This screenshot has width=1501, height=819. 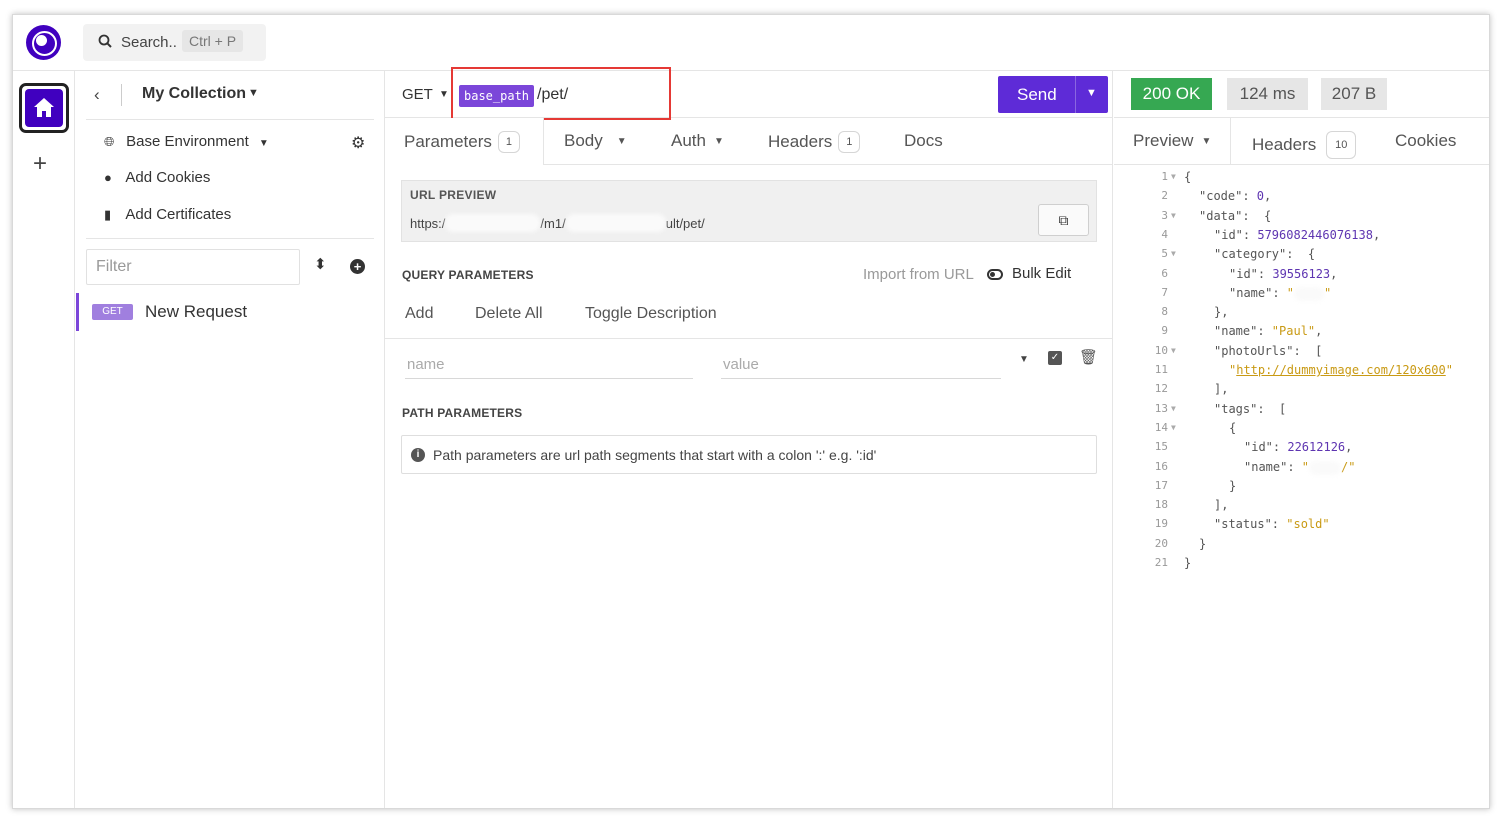 I want to click on code-line: 19 "status": "sold", so click(x=1301, y=526).